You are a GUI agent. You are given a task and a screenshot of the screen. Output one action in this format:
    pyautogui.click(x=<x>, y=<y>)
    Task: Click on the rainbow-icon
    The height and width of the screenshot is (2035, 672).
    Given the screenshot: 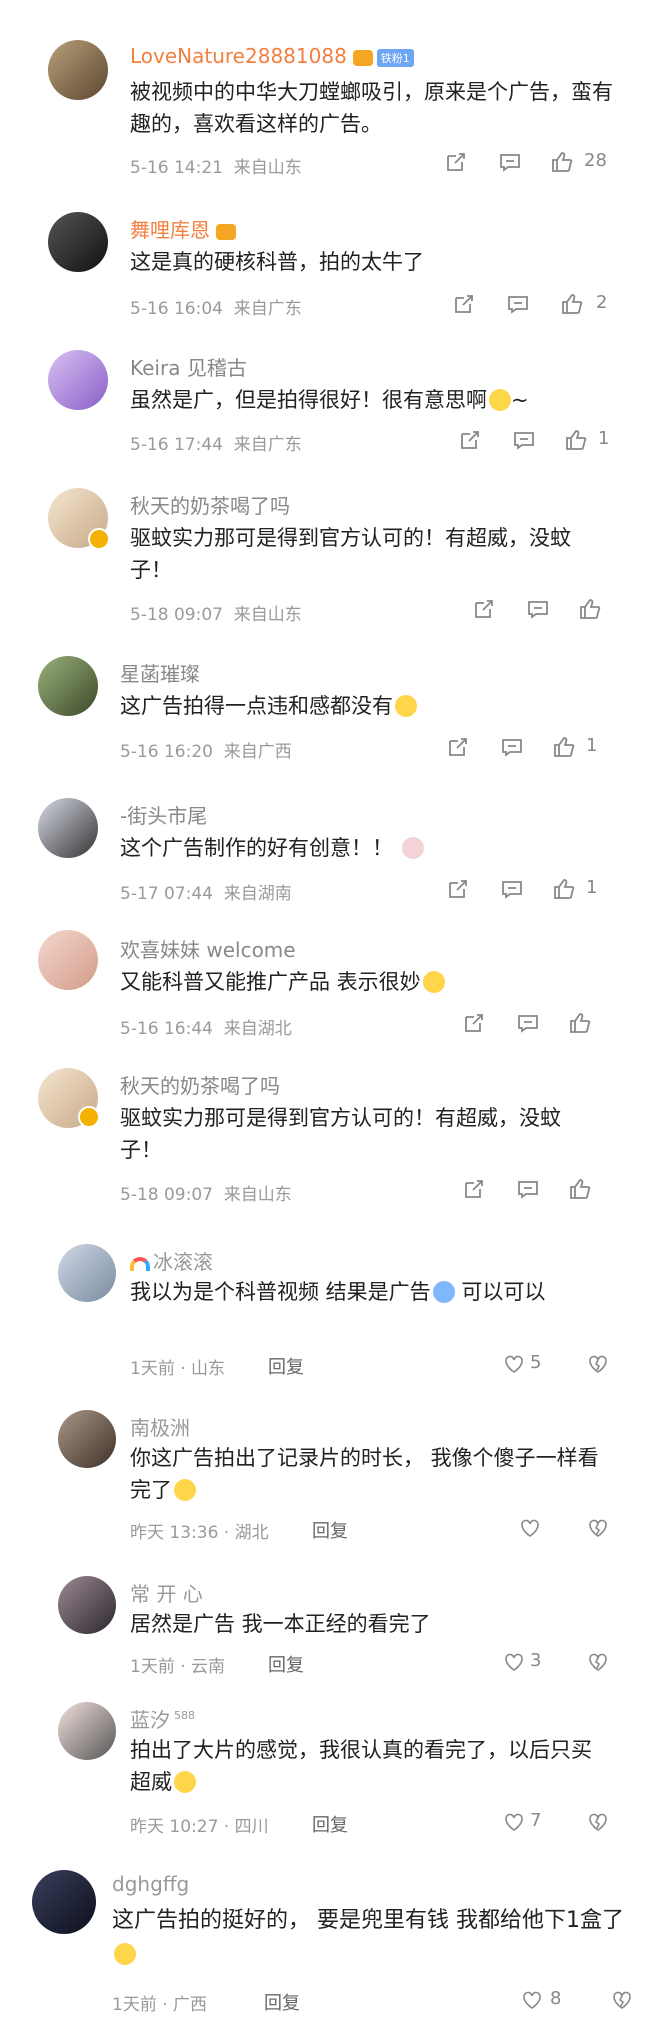 What is the action you would take?
    pyautogui.click(x=140, y=1263)
    